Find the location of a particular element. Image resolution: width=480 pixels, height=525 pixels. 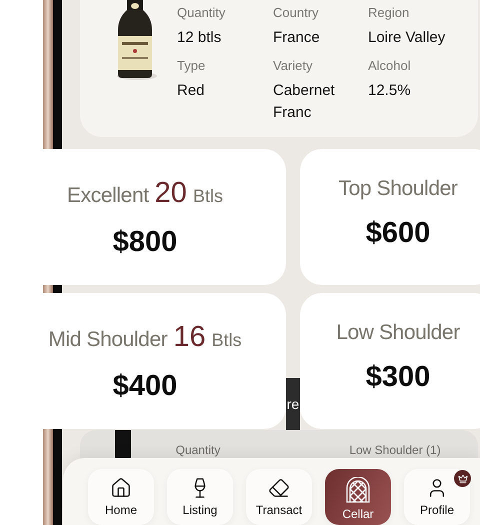

bottle-count: 16 is located at coordinates (189, 337).